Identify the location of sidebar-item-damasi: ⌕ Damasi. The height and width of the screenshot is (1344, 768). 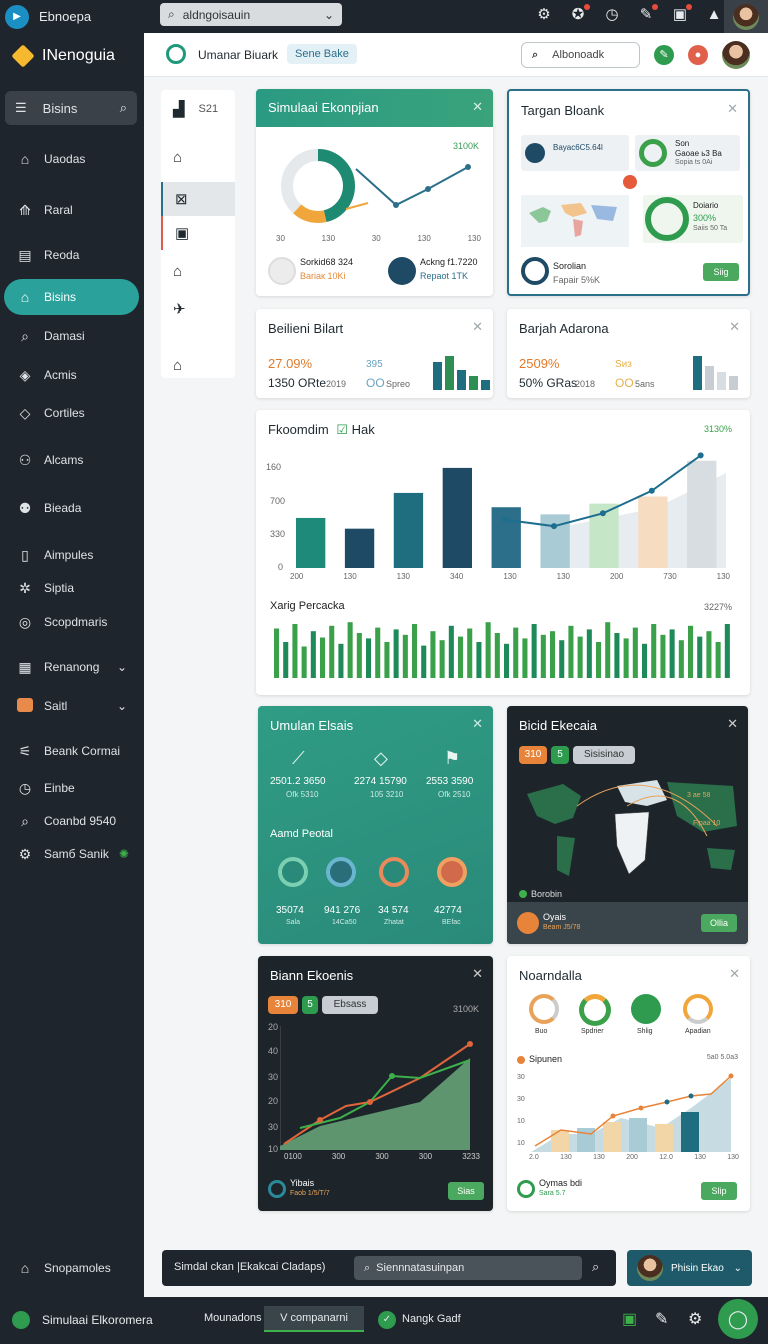
(71, 336).